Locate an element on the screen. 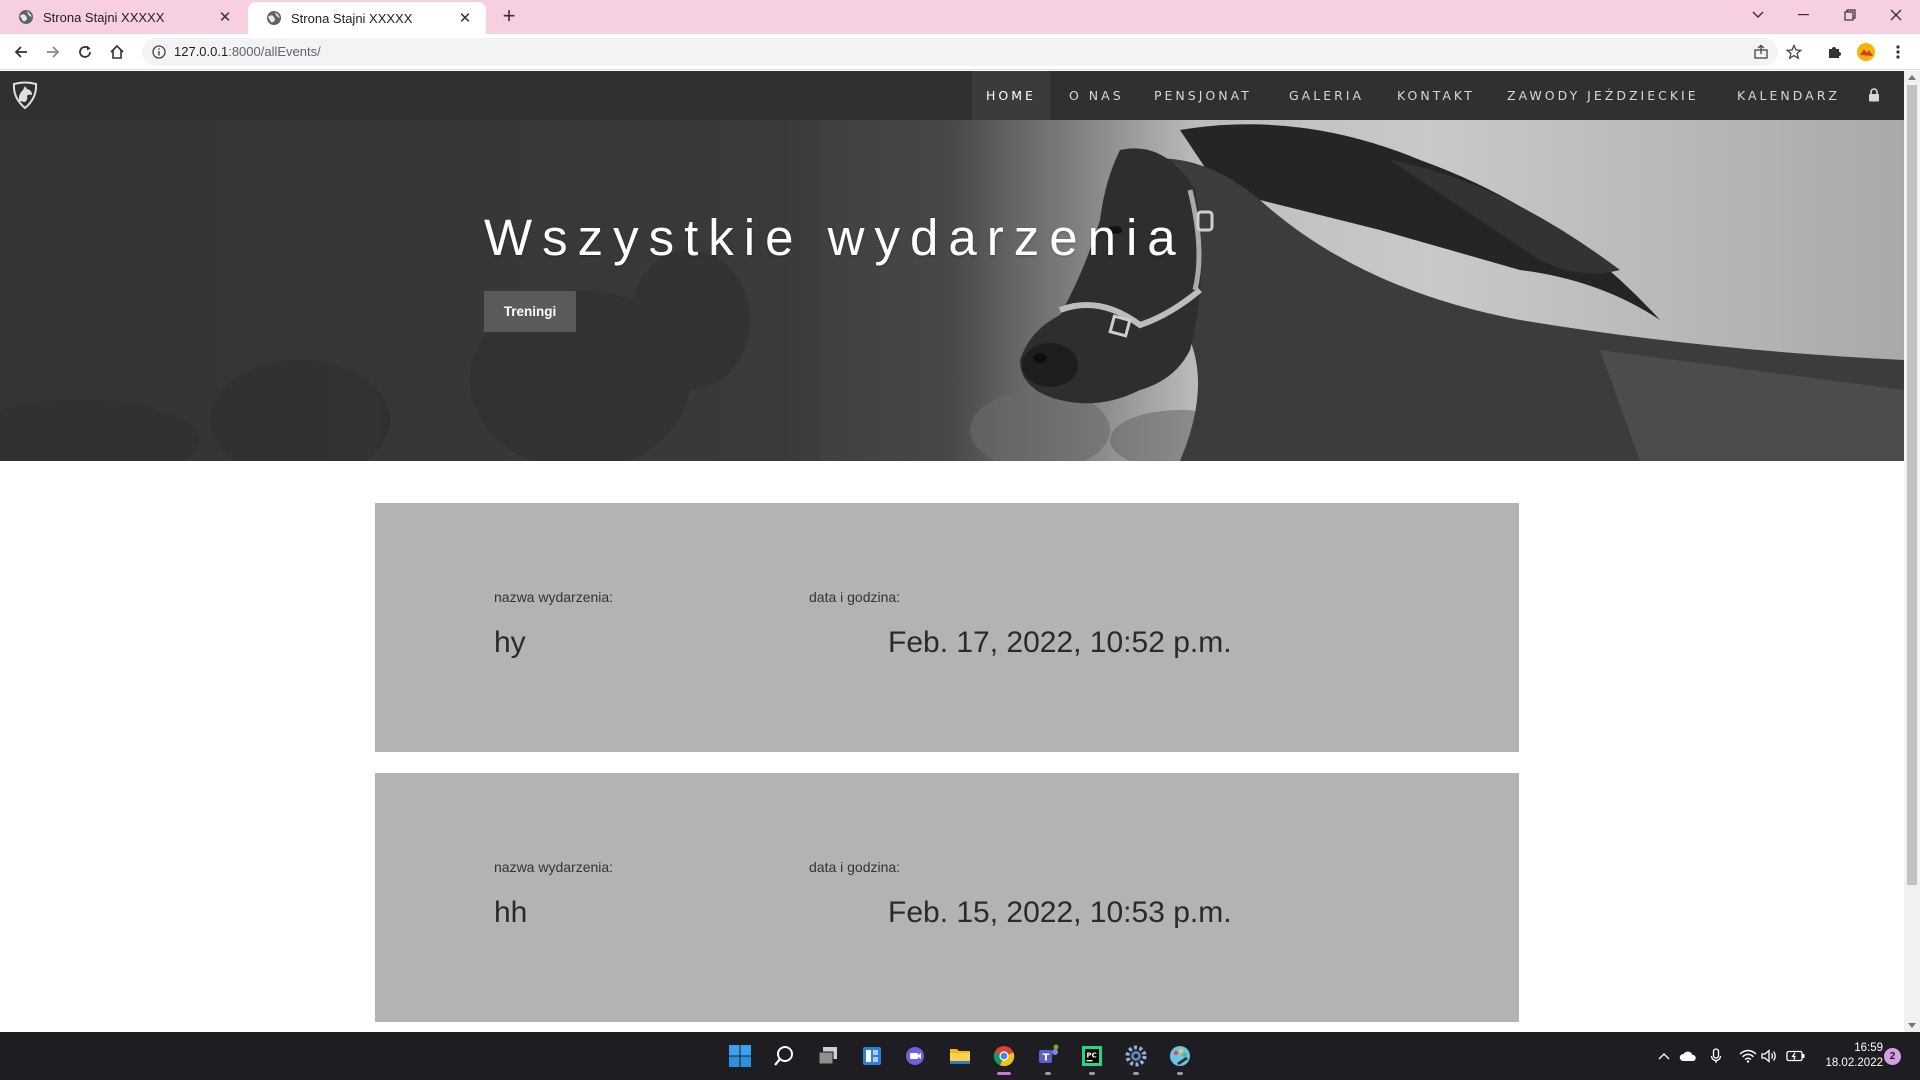 This screenshot has width=1920, height=1080. page-scrollbar is located at coordinates (1912, 551).